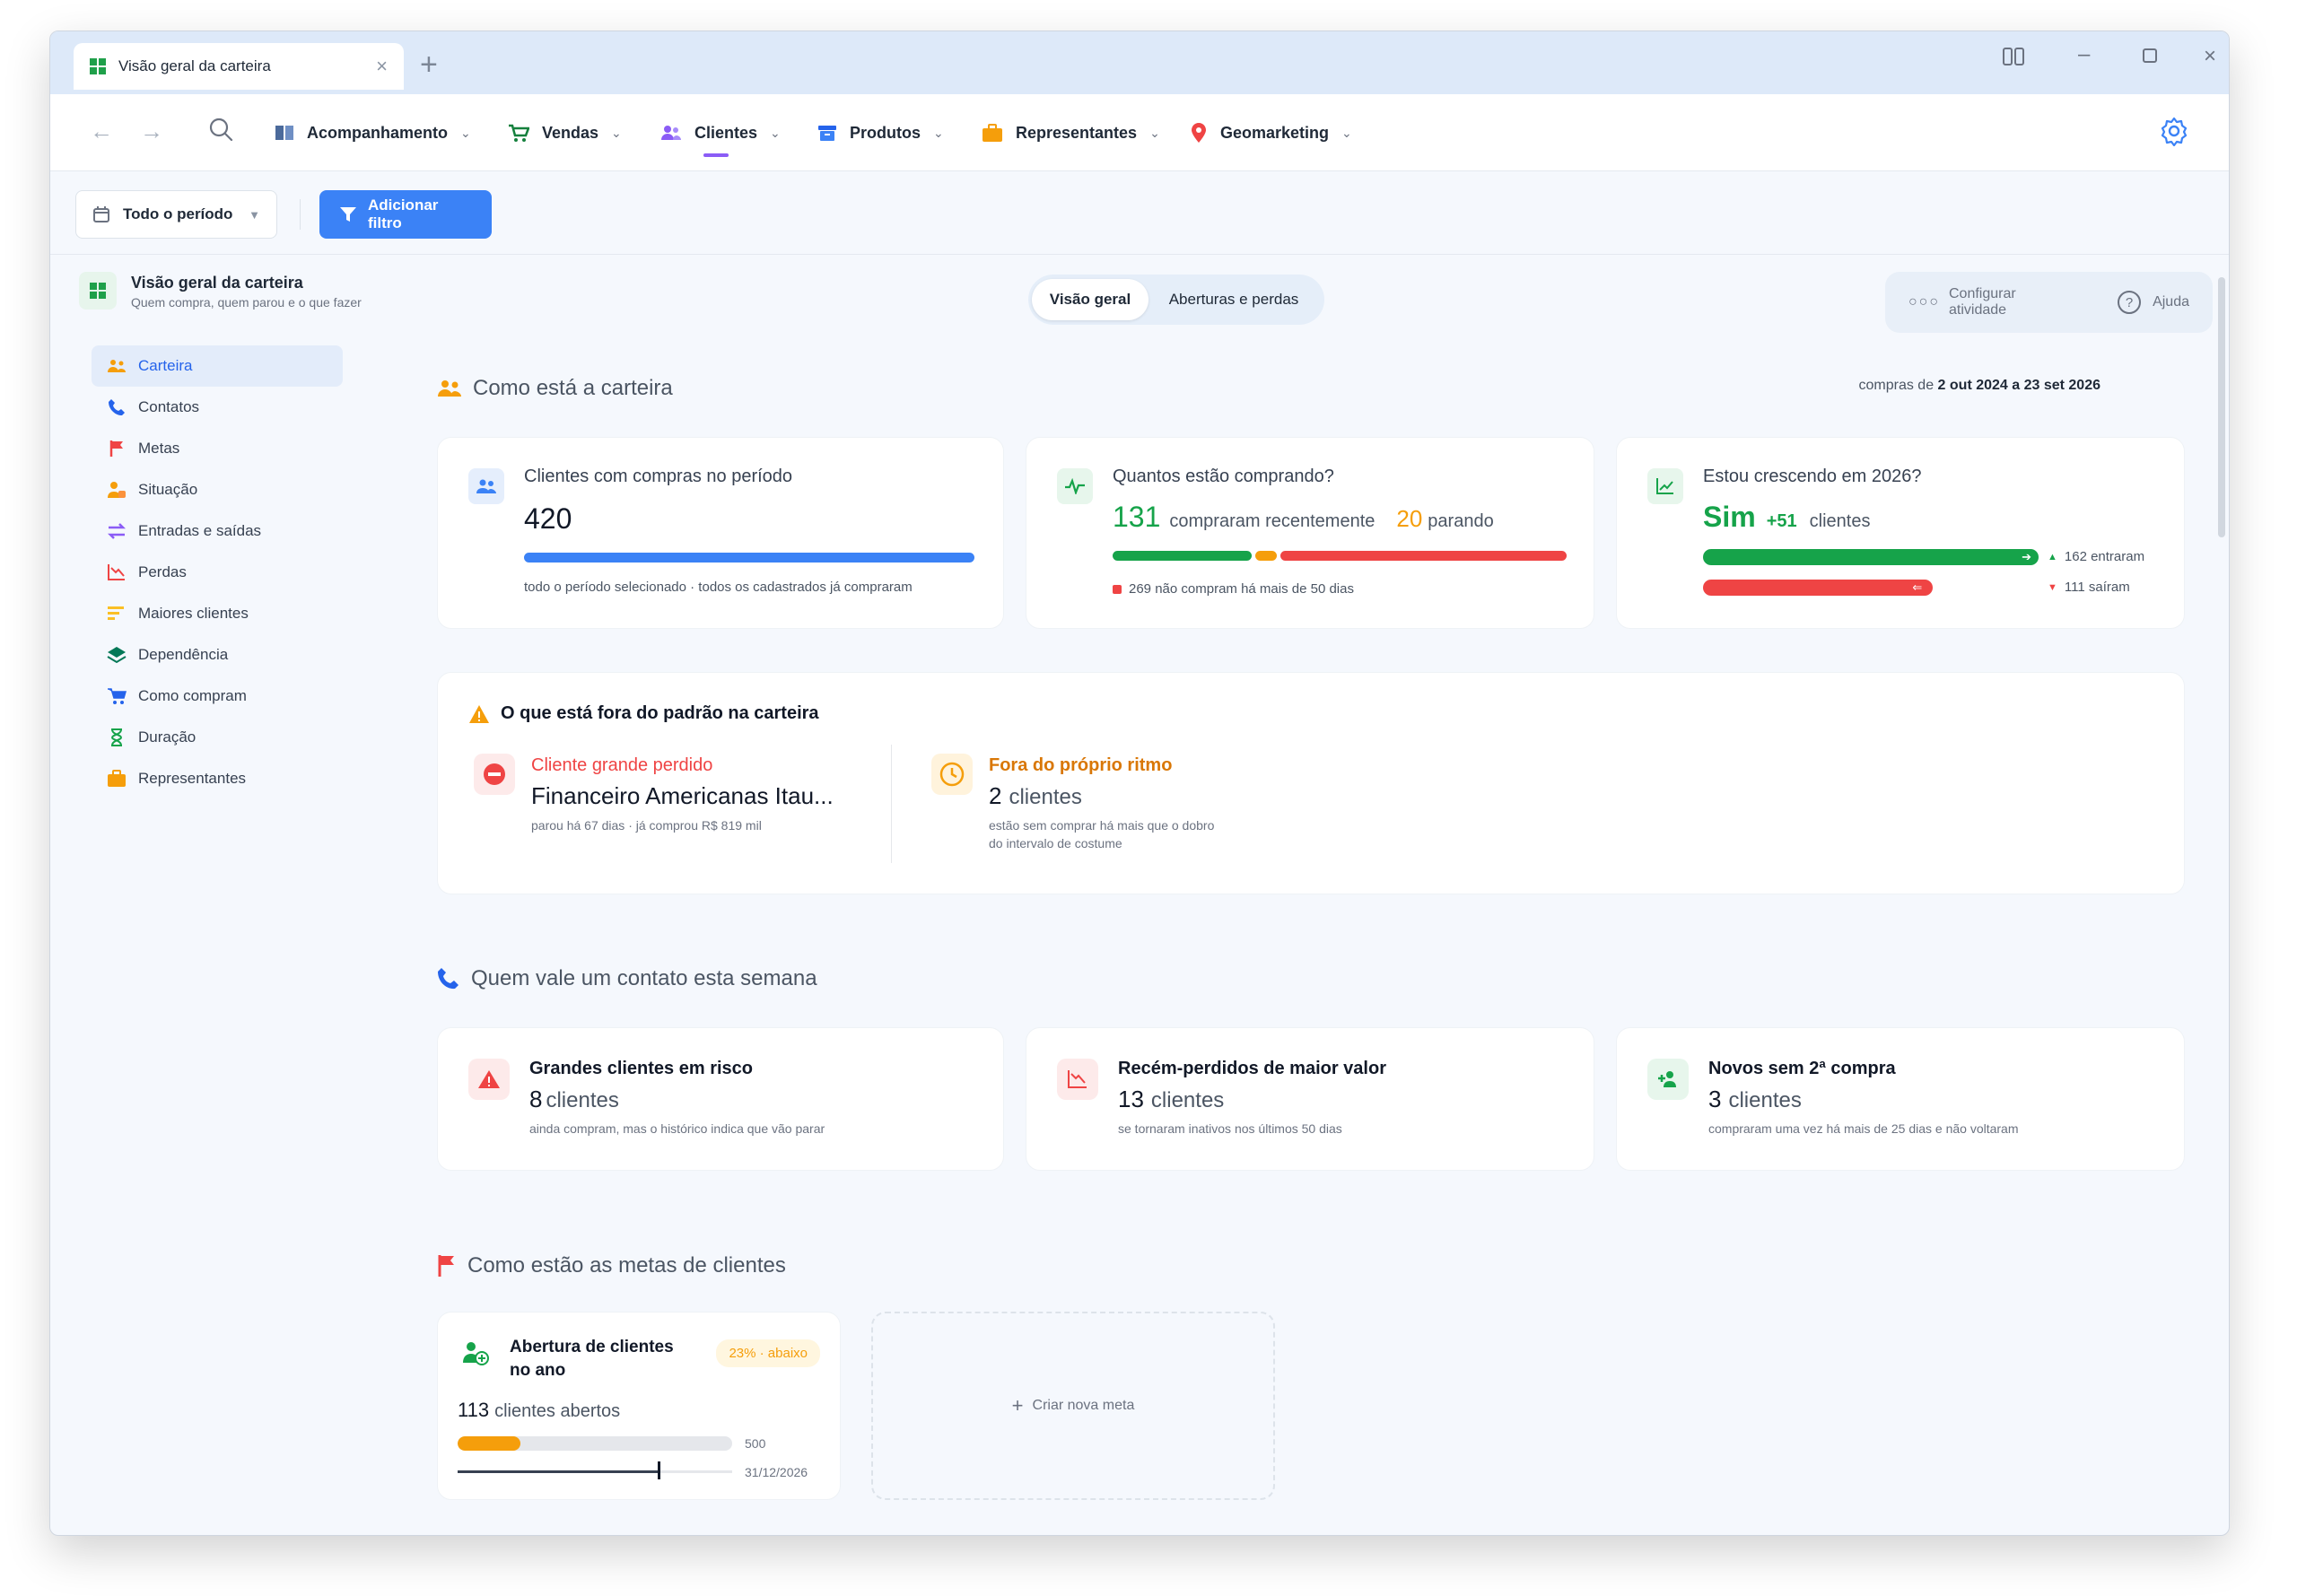  What do you see at coordinates (2210, 56) in the screenshot?
I see `close-window-icon: ×` at bounding box center [2210, 56].